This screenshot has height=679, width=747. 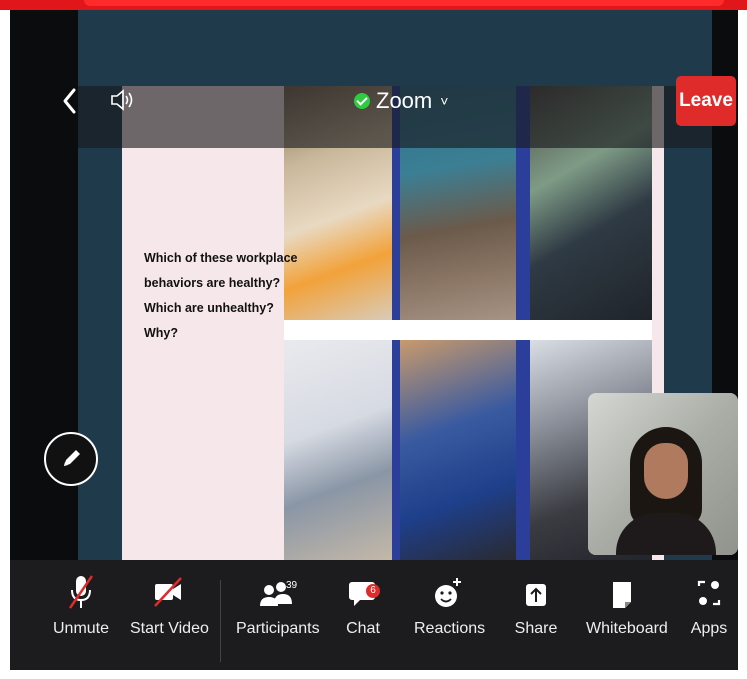 I want to click on whiteboard-button: Whiteboard, so click(x=627, y=612).